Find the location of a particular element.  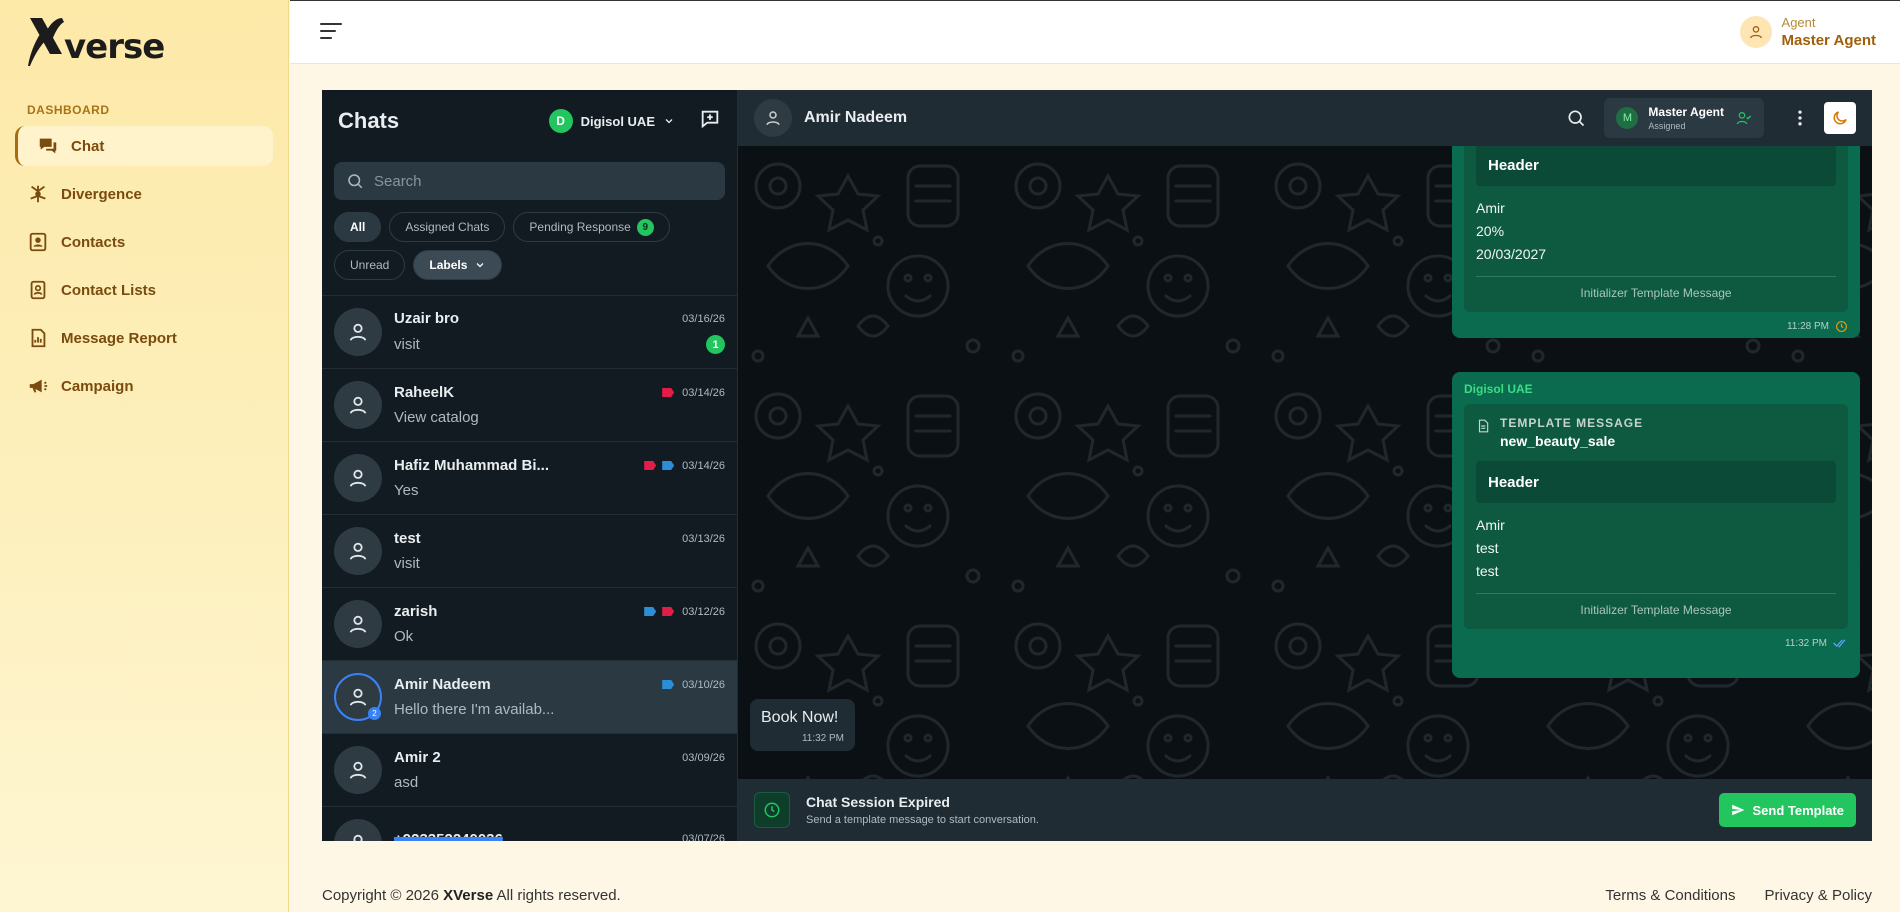

agent-name: Master Agent is located at coordinates (1686, 112).